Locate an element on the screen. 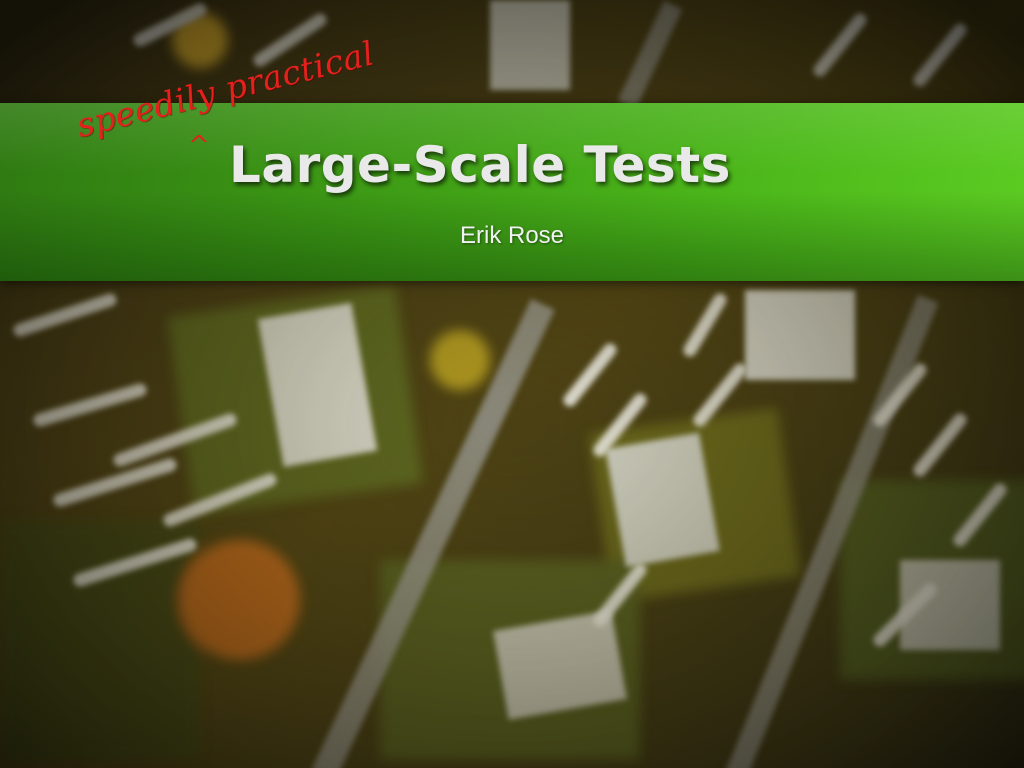  slide-title: Large-Scale Tests is located at coordinates (480, 165).